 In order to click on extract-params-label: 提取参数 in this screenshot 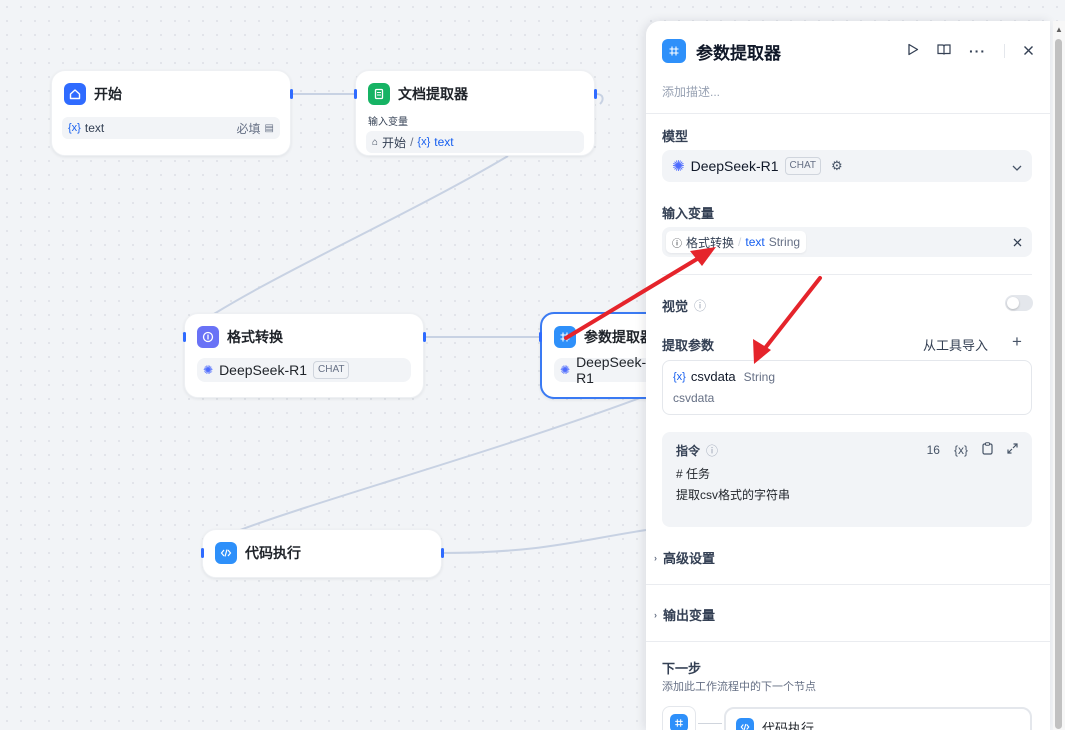, I will do `click(688, 345)`.